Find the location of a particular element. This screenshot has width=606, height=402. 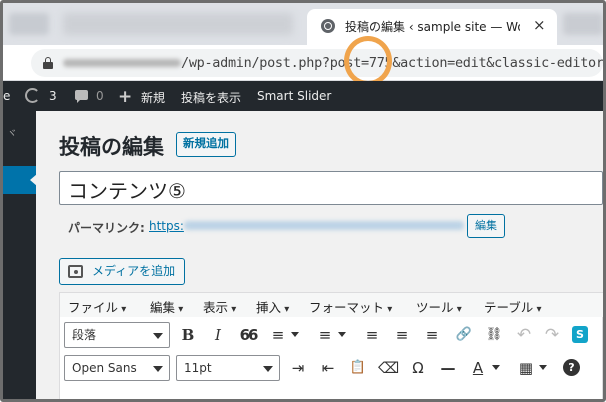

permalink-blurred is located at coordinates (324, 225).